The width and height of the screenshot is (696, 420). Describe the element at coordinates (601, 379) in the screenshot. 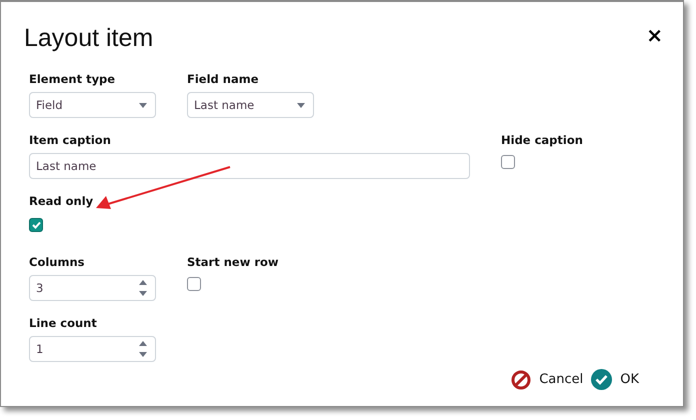

I see `check-icon` at that location.